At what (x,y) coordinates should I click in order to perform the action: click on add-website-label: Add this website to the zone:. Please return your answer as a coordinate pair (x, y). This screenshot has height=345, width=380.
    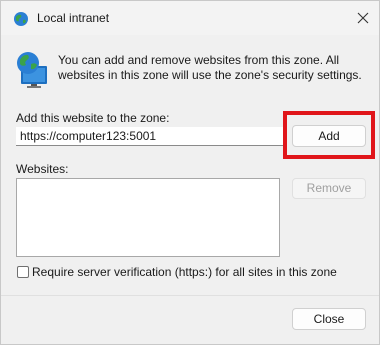
    Looking at the image, I should click on (93, 118).